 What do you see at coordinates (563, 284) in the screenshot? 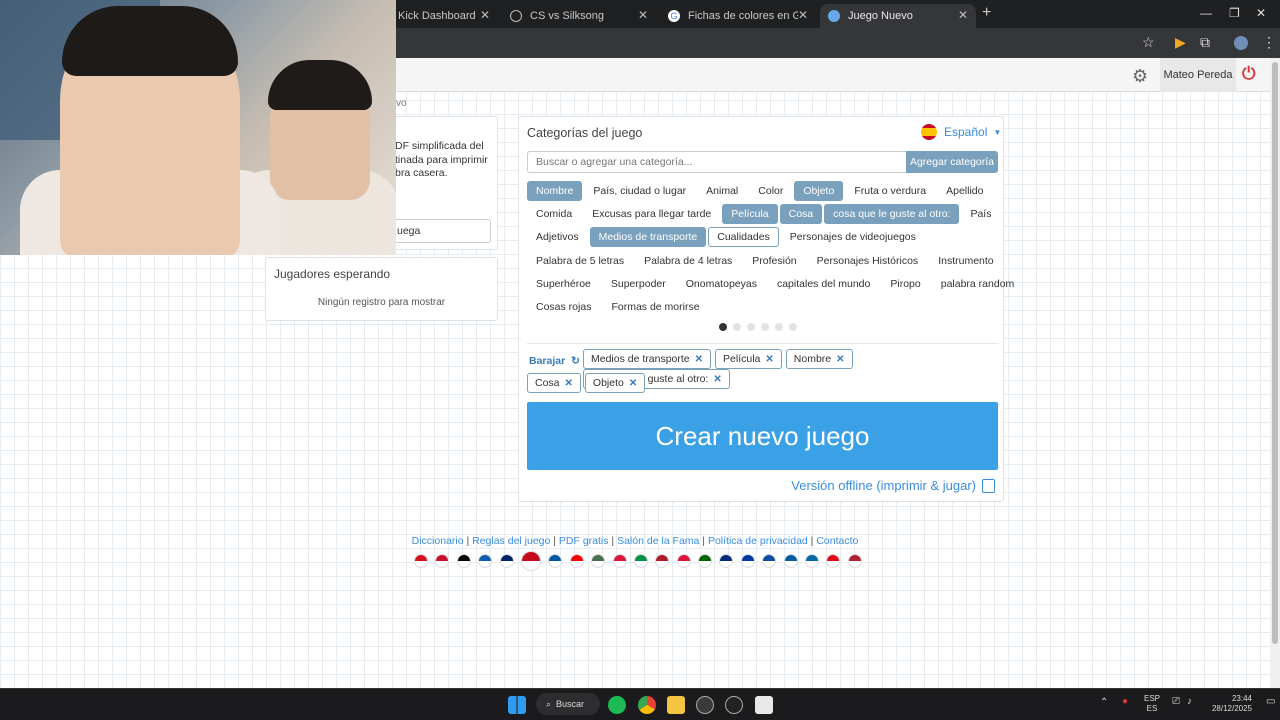
I see `category-tag: Superhéroe` at bounding box center [563, 284].